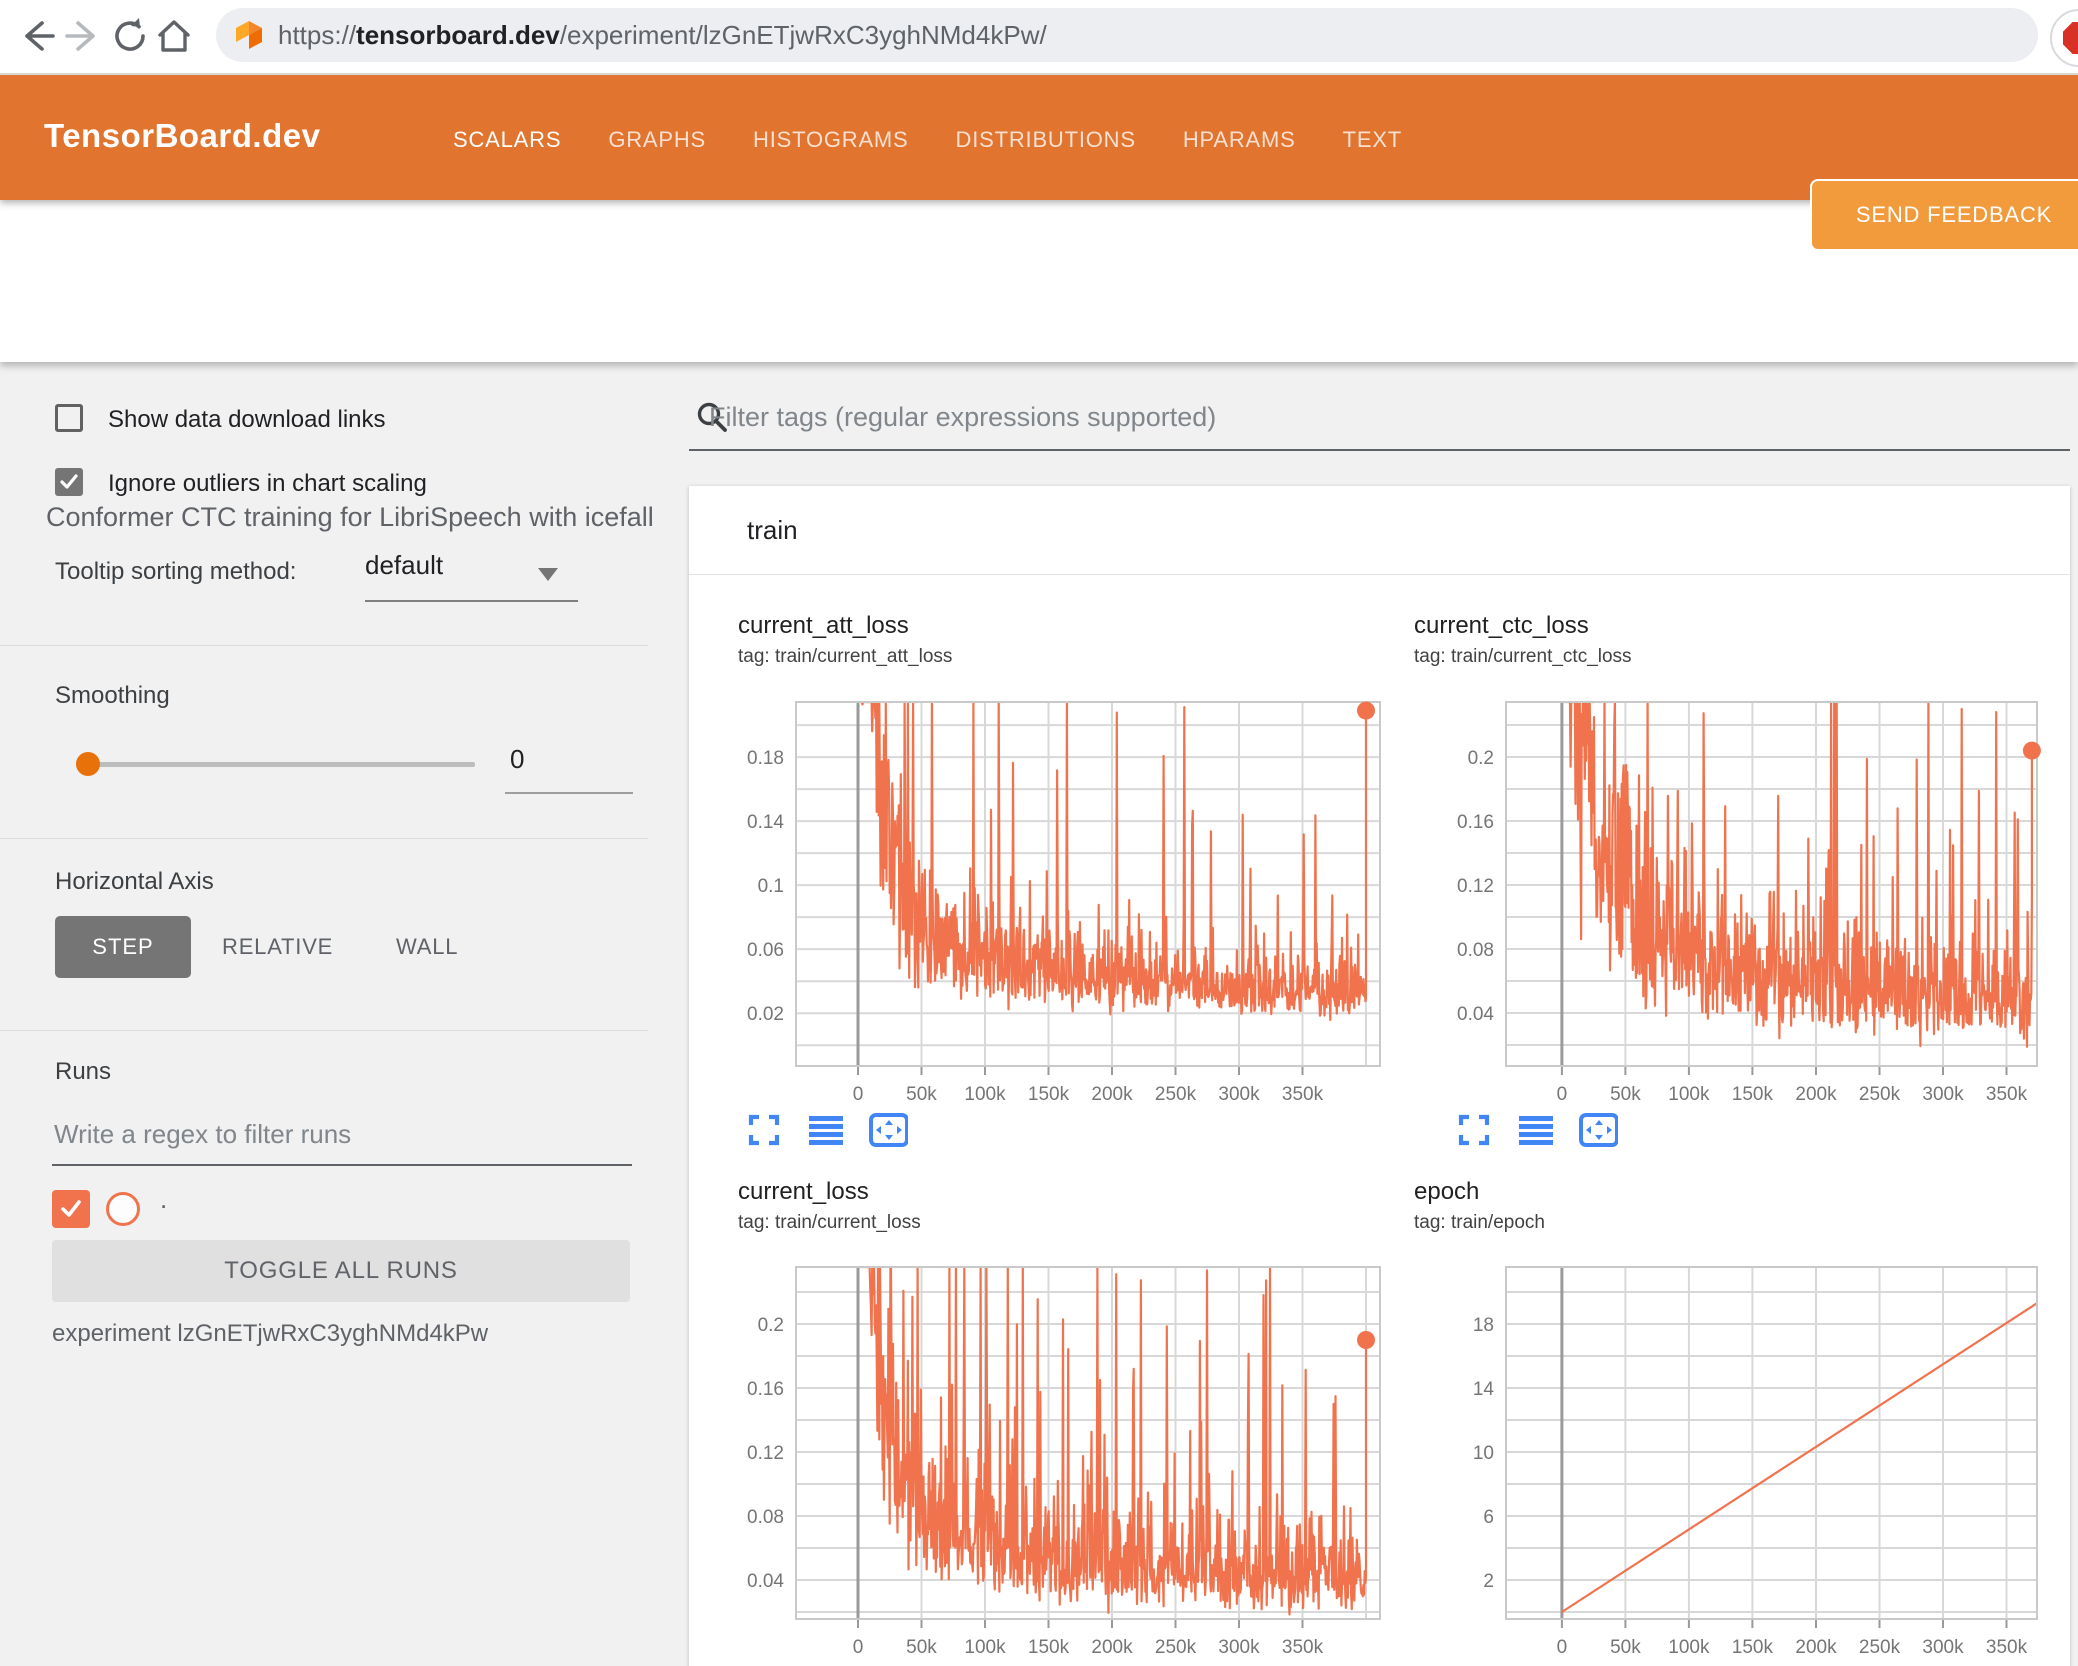 The height and width of the screenshot is (1666, 2078). Describe the element at coordinates (174, 36) in the screenshot. I see `home-icon` at that location.